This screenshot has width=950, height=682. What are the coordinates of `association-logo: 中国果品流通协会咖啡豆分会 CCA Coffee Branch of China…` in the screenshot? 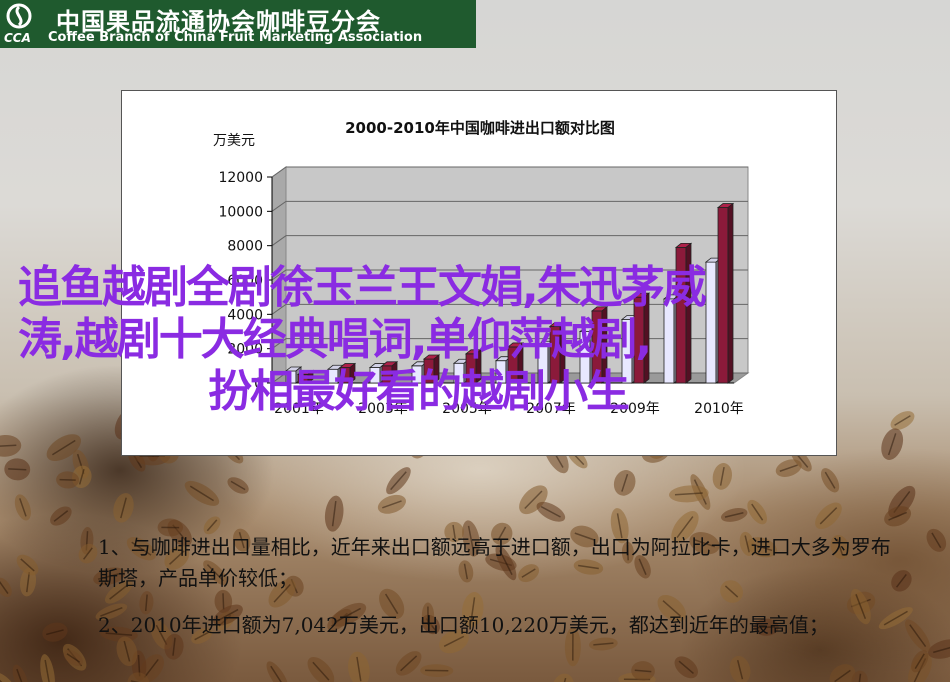 It's located at (238, 24).